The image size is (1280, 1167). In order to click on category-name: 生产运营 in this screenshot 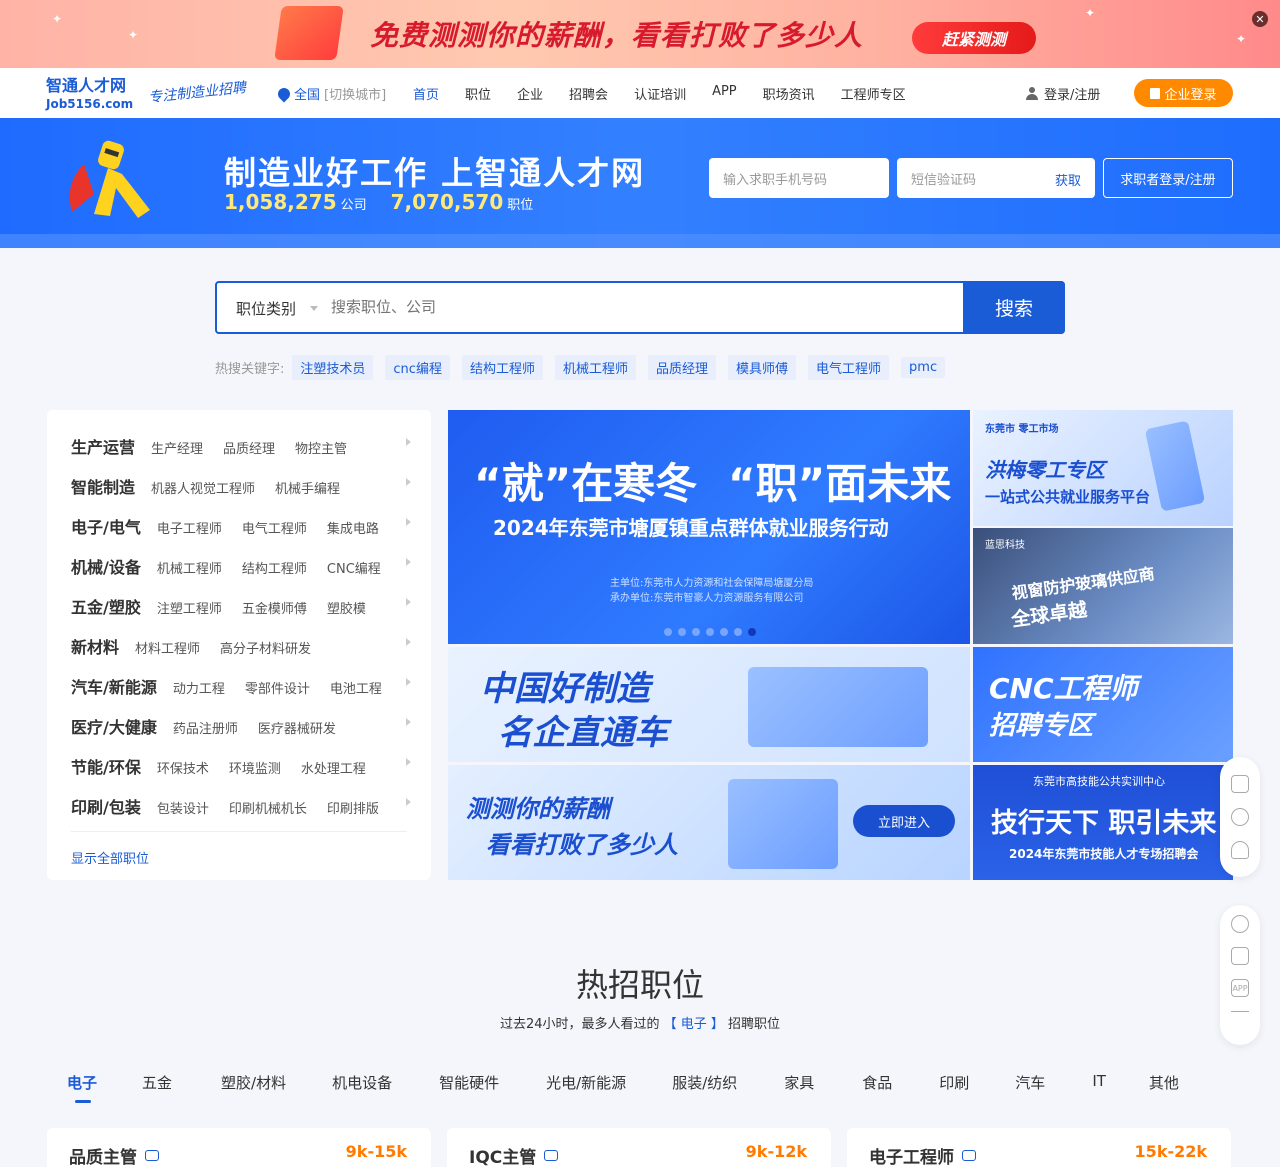, I will do `click(103, 446)`.